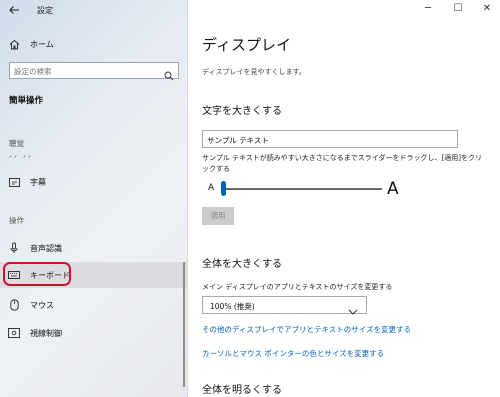 This screenshot has width=500, height=397. What do you see at coordinates (330, 139) in the screenshot?
I see `sample-text-box: サンプル テキスト` at bounding box center [330, 139].